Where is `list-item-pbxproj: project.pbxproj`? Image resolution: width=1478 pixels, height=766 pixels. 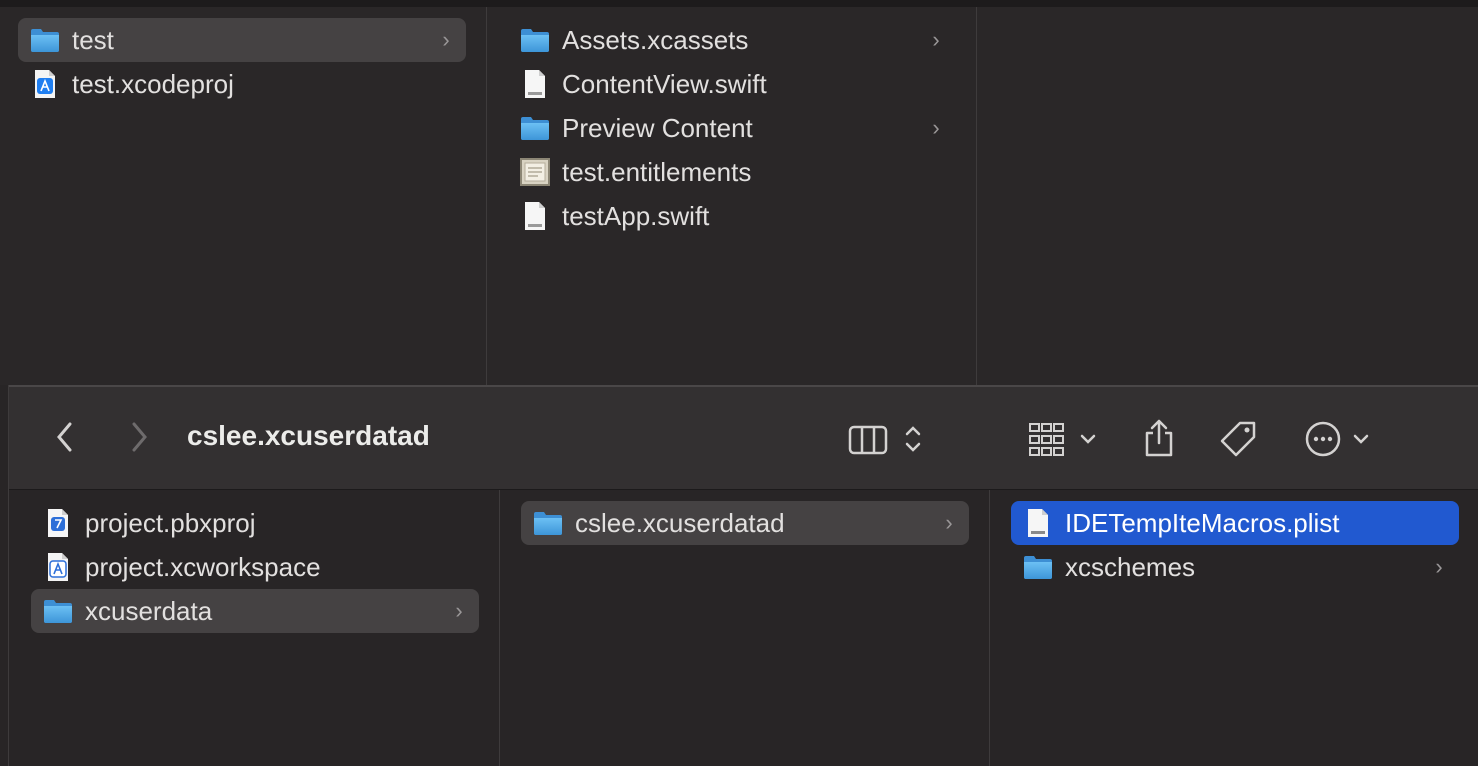
list-item-pbxproj: project.pbxproj is located at coordinates (255, 523).